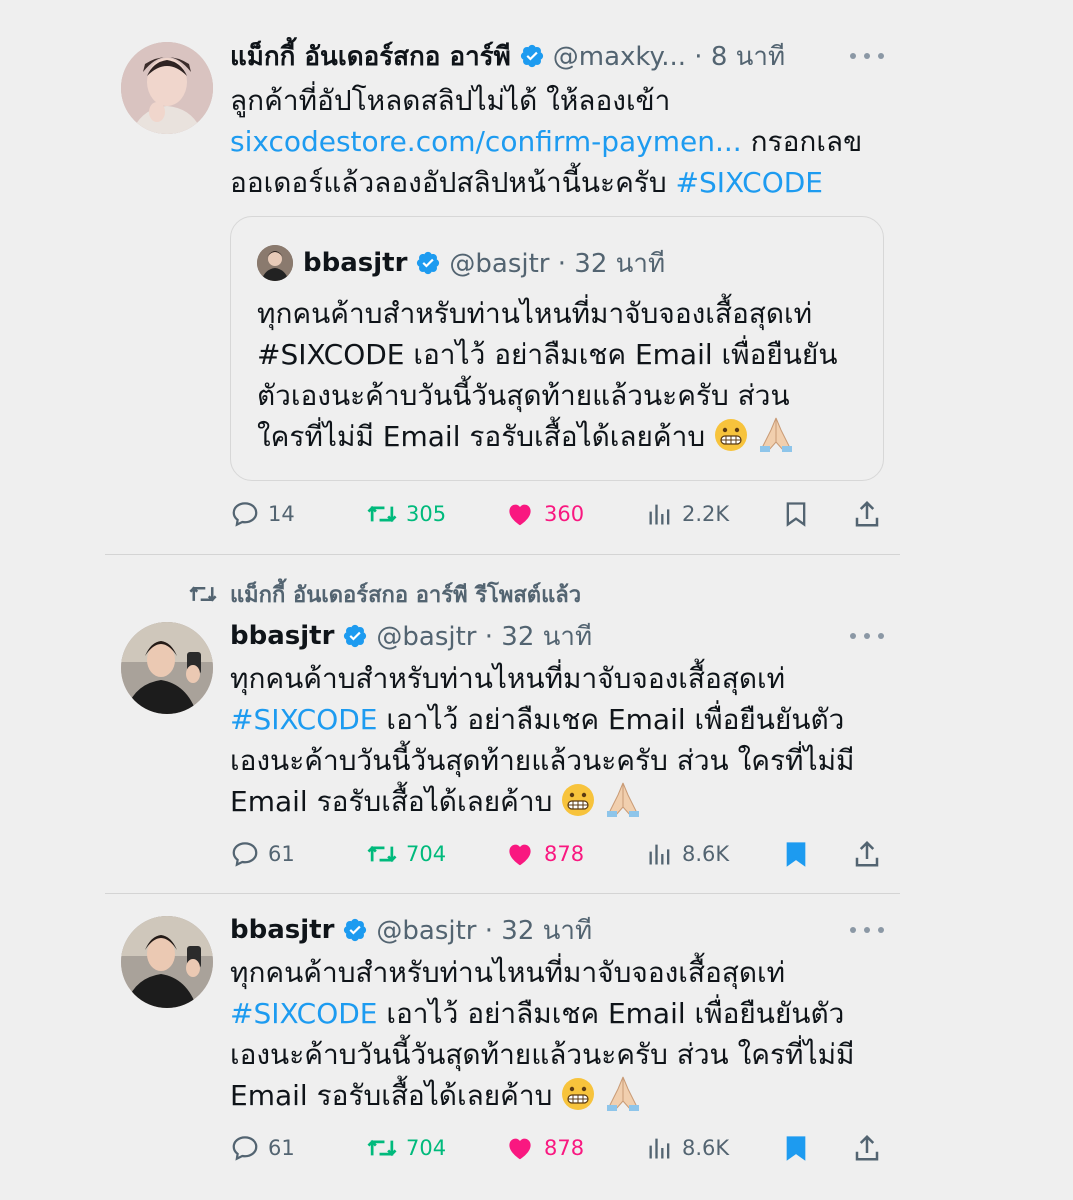 The height and width of the screenshot is (1200, 1073). What do you see at coordinates (384, 594) in the screenshot?
I see `repost-context: แม็กกี้ อันเดอร์สกอ อาร์พี รีโพสต์แล้ว` at bounding box center [384, 594].